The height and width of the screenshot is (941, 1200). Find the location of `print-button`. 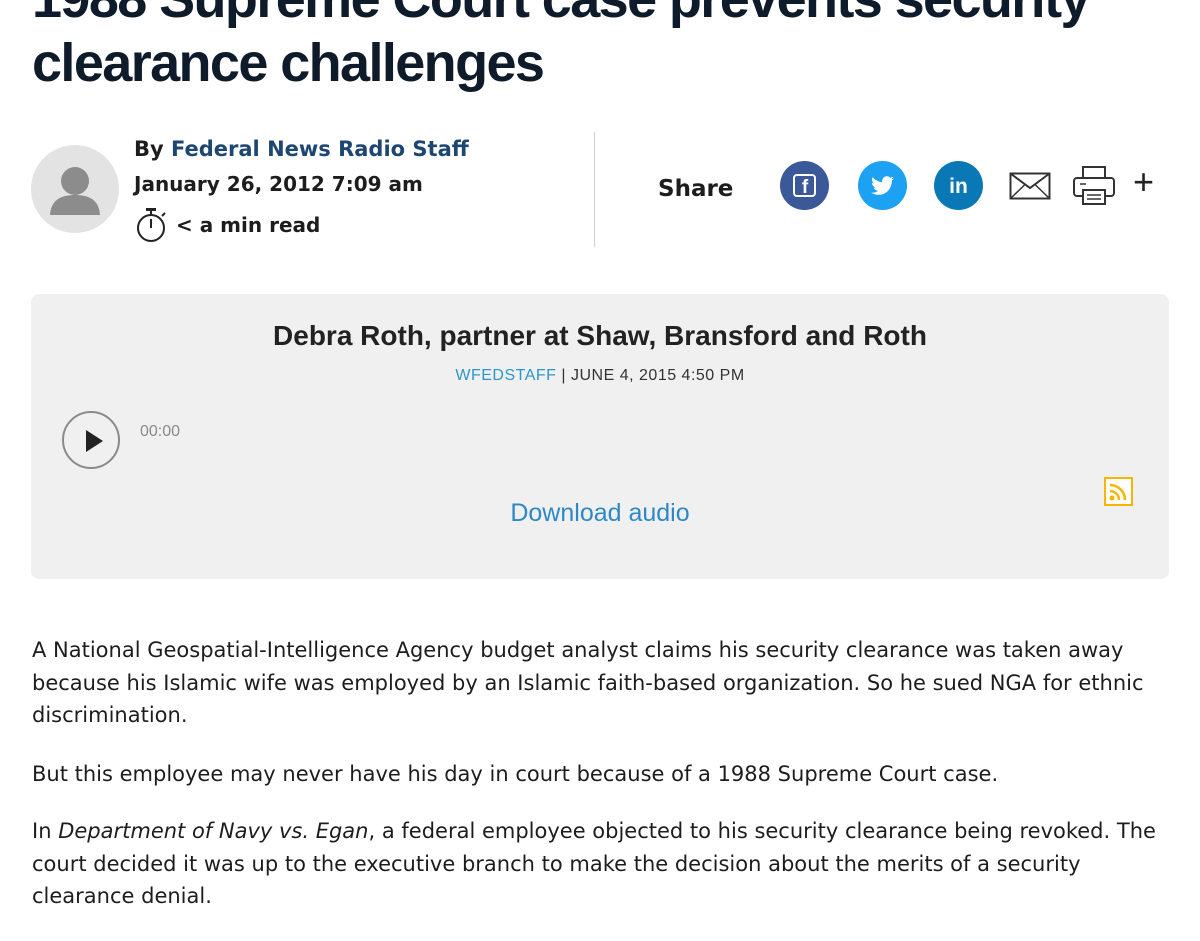

print-button is located at coordinates (1094, 188).